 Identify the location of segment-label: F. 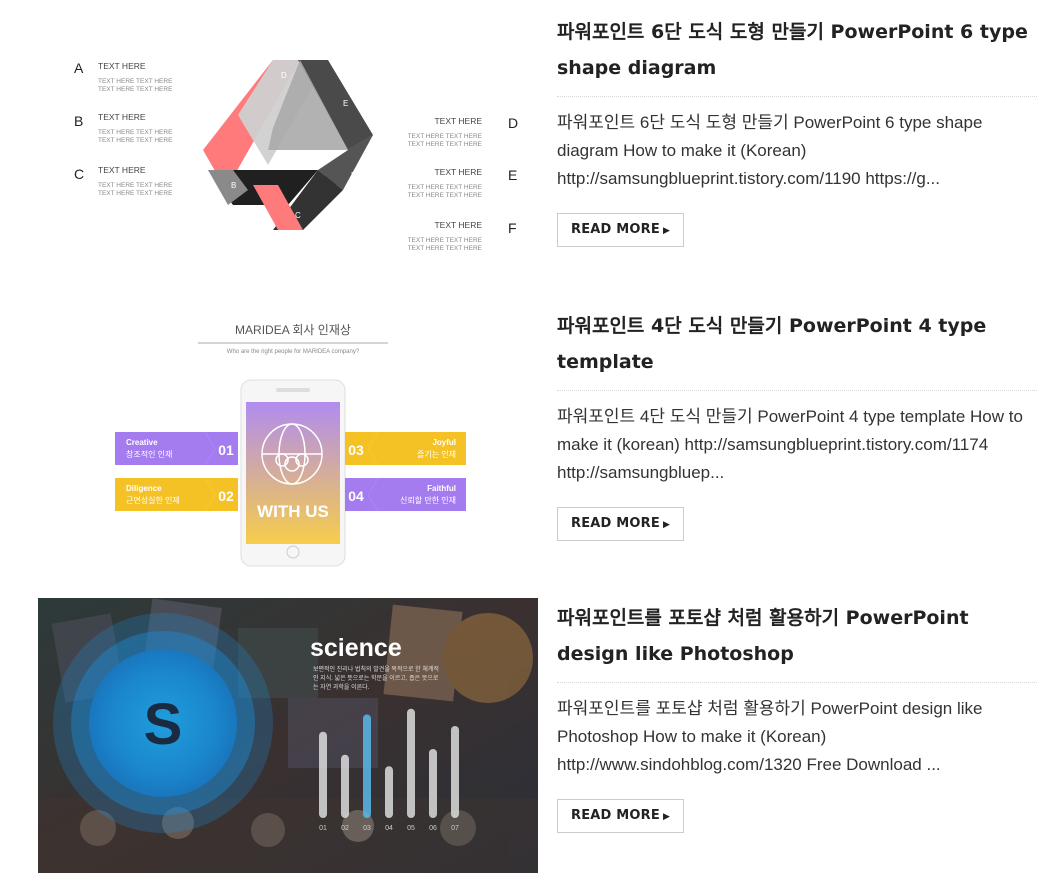
(353, 175).